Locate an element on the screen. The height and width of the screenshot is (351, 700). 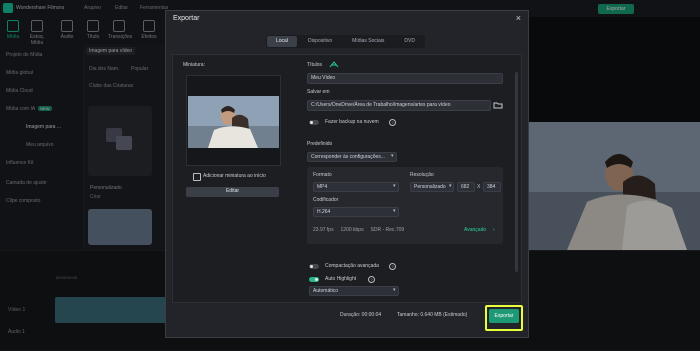
export-tabs: Local Dispositivo Mídias Sociais DVD is located at coordinates (345, 41).